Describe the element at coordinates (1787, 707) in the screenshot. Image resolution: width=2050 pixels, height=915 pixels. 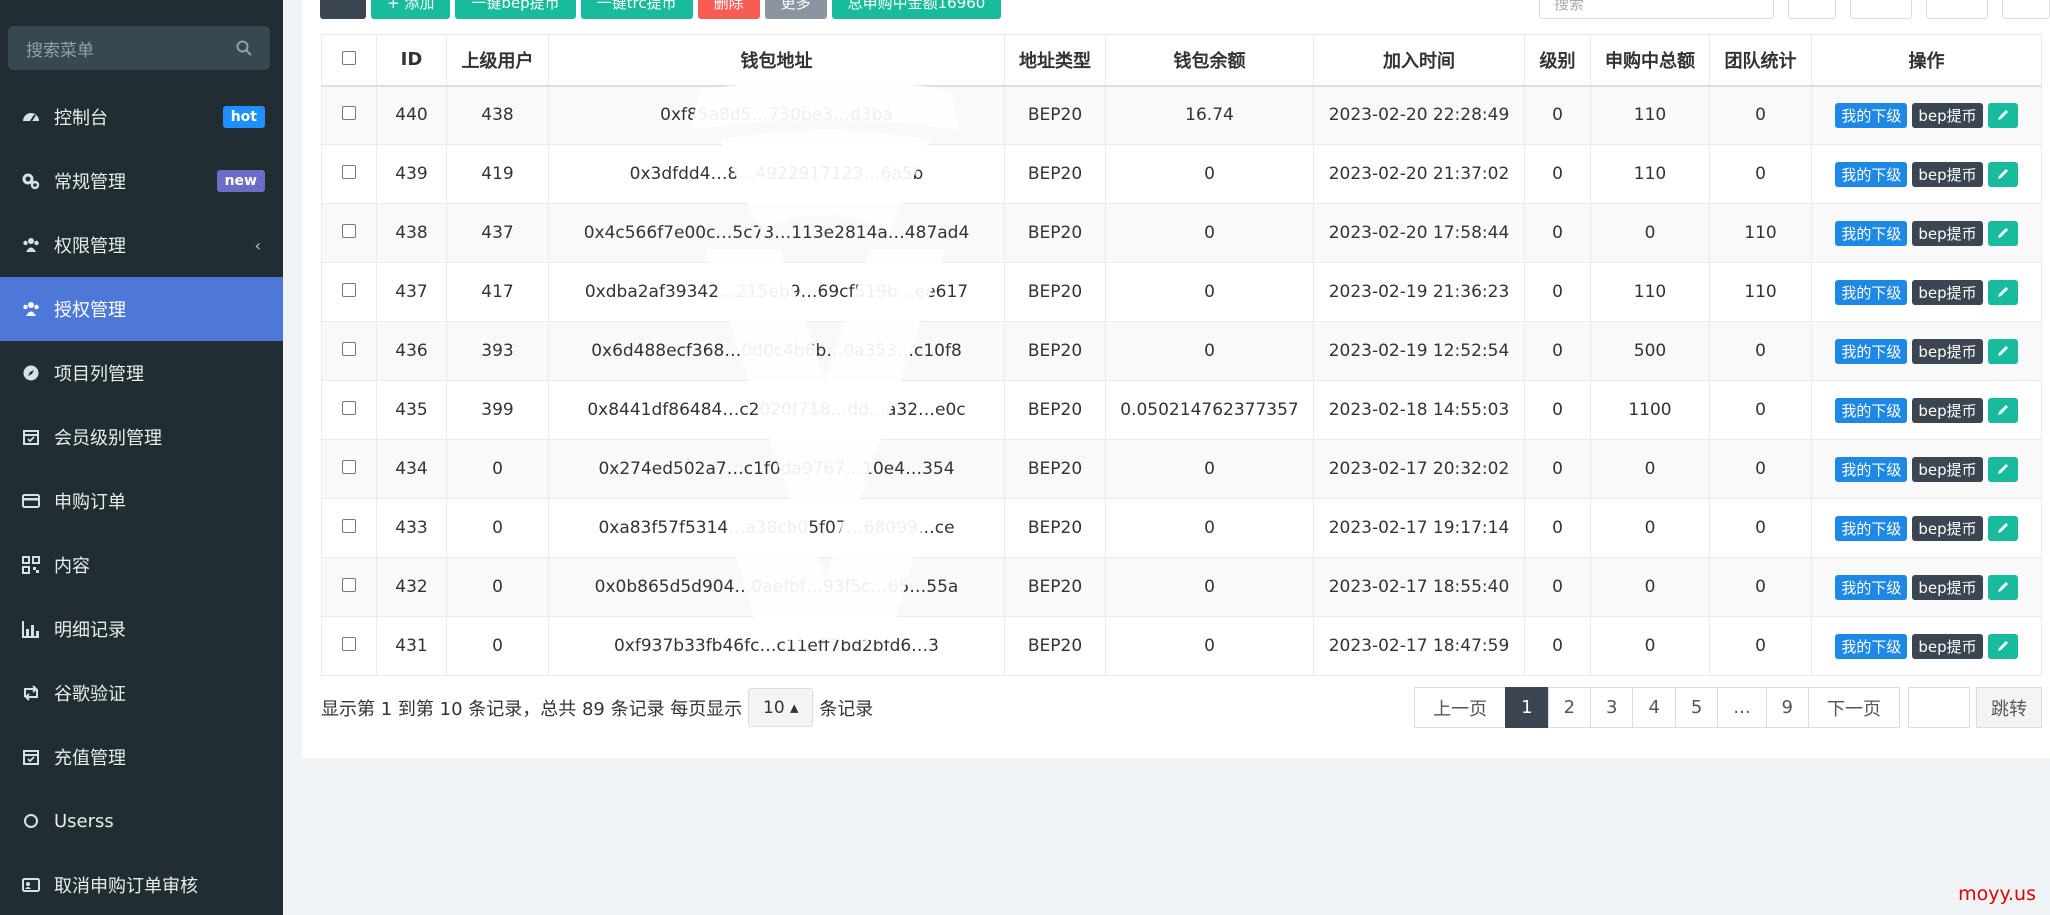
I see `page-button: 9` at that location.